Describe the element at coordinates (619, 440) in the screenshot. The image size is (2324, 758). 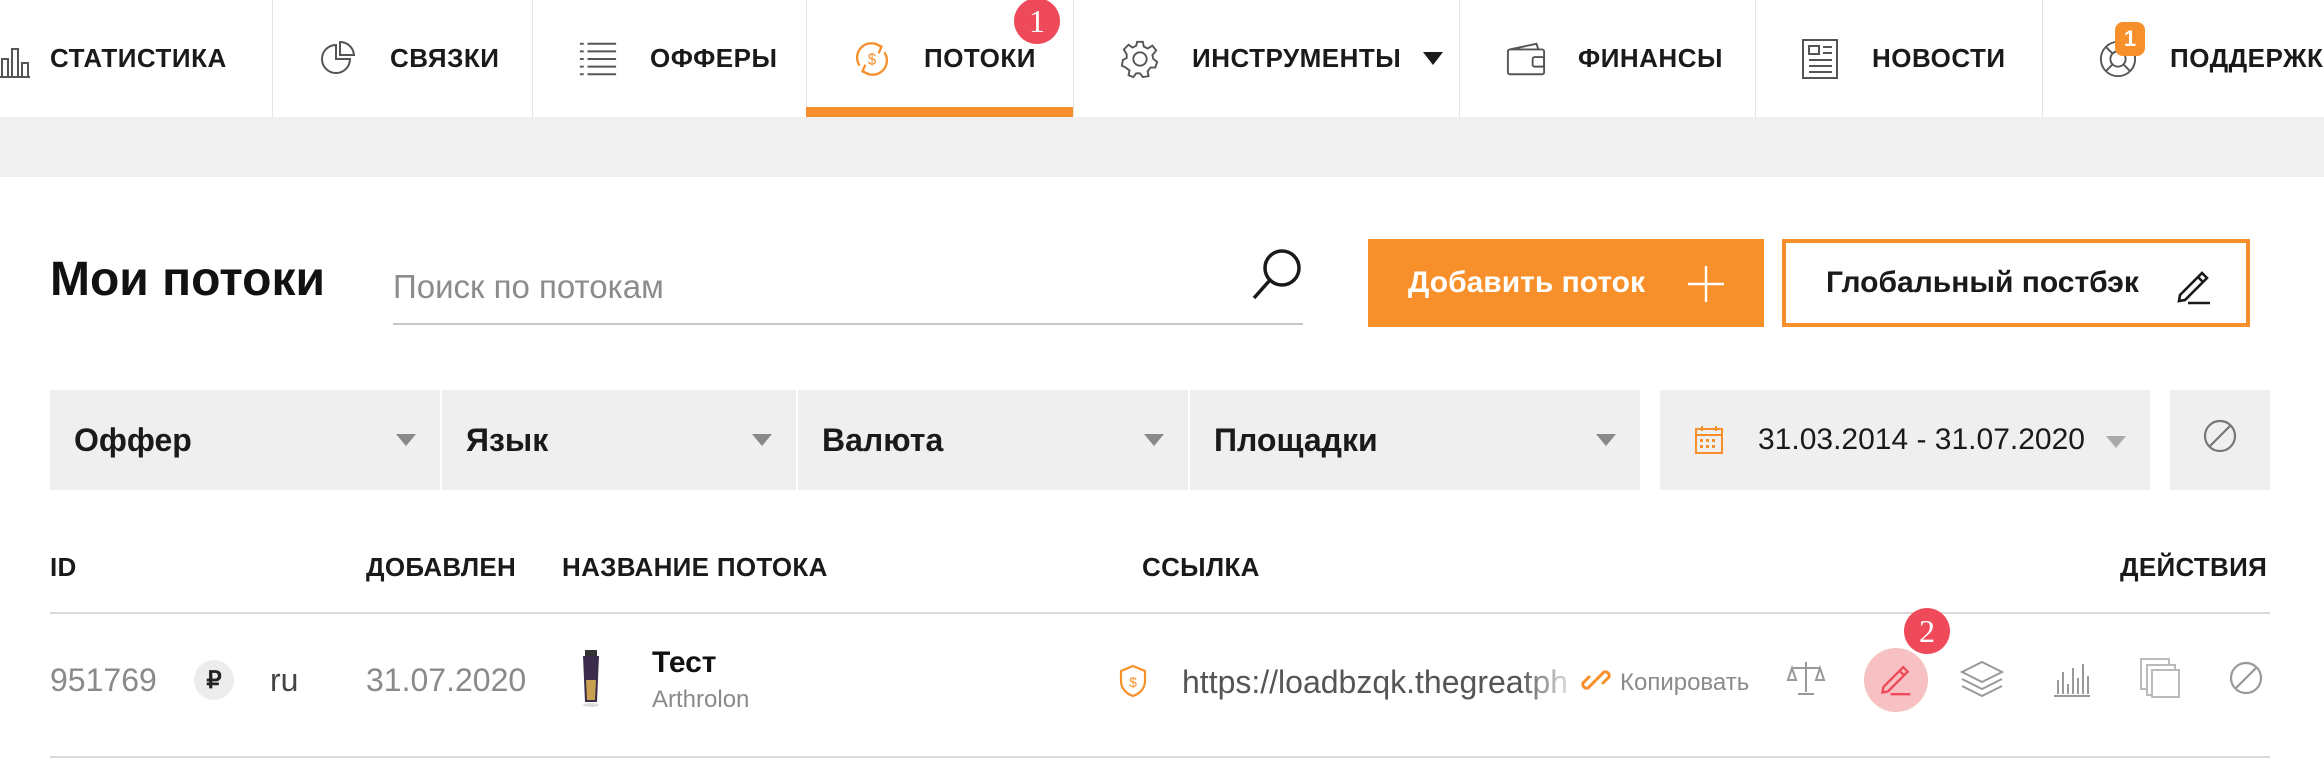
I see `language-filter: Язык` at that location.